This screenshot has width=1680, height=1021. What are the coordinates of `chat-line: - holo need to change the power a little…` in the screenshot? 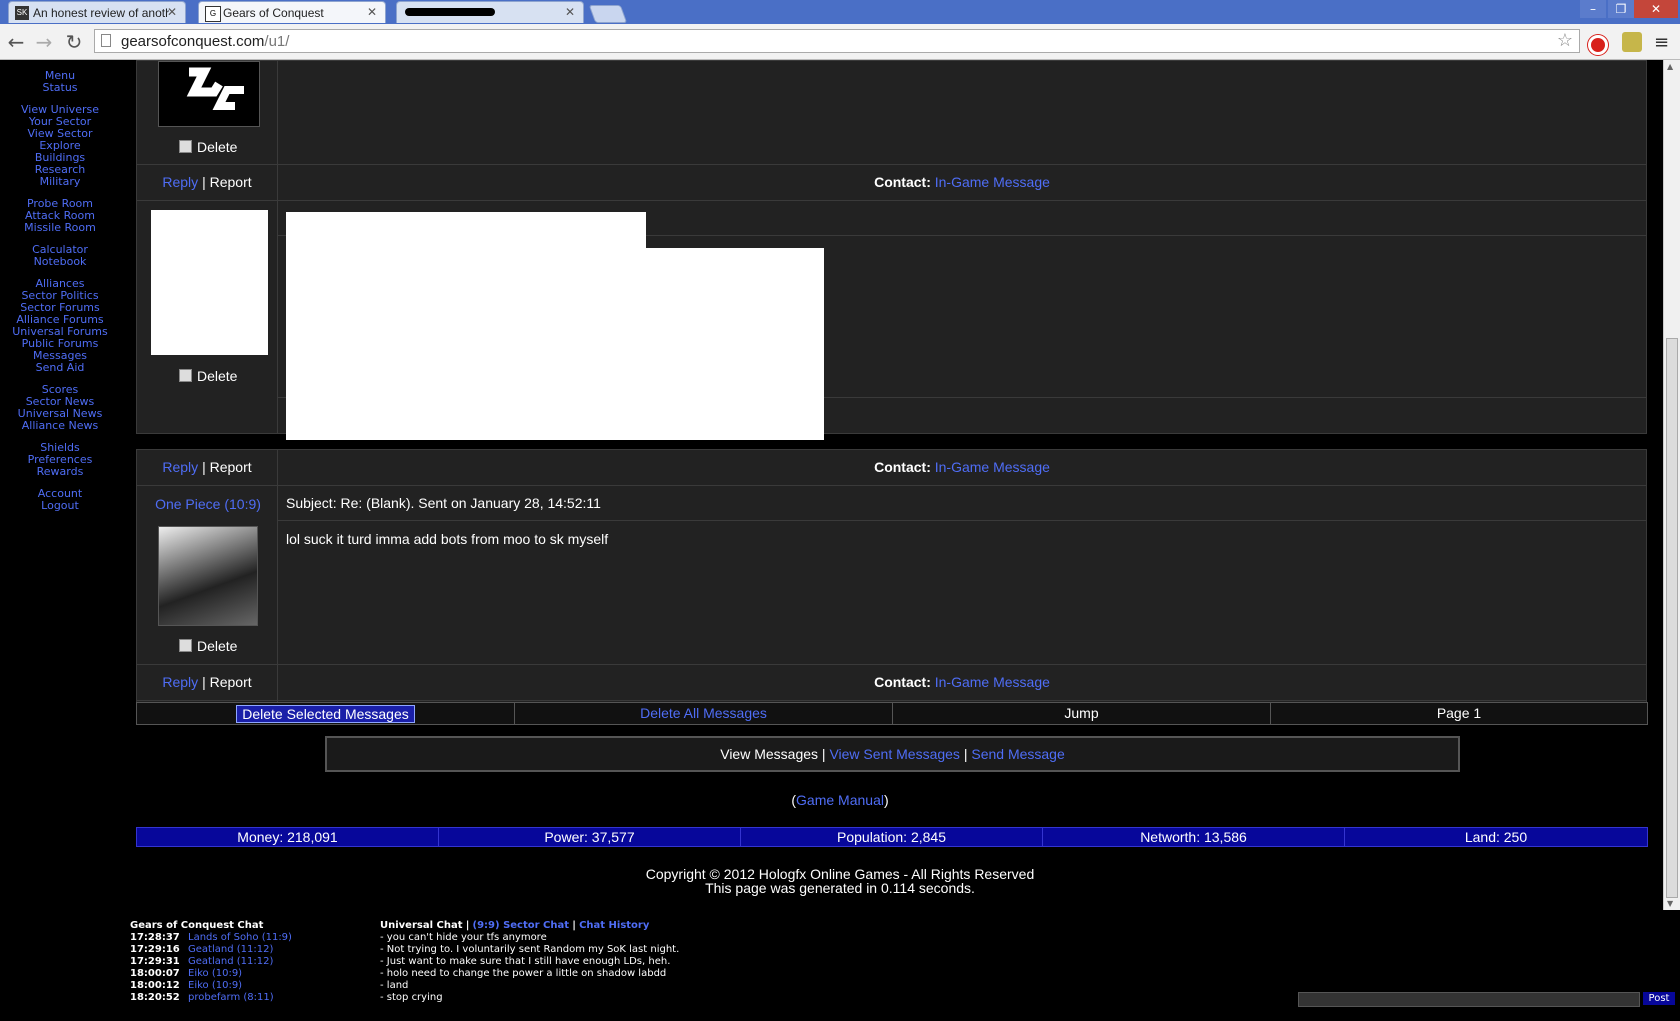 It's located at (523, 973).